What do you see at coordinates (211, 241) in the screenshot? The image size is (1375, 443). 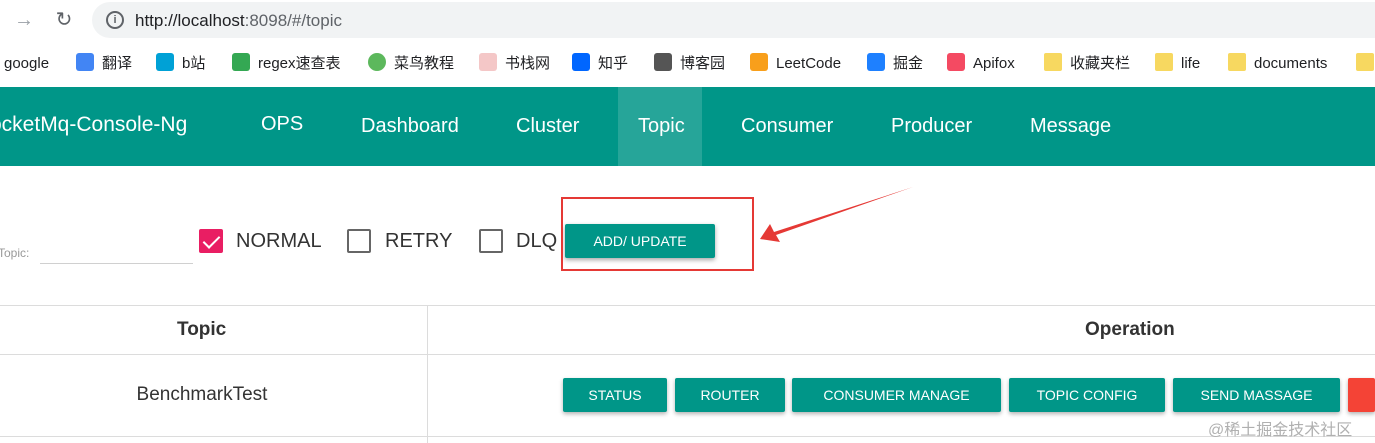 I see `normal-checkbox` at bounding box center [211, 241].